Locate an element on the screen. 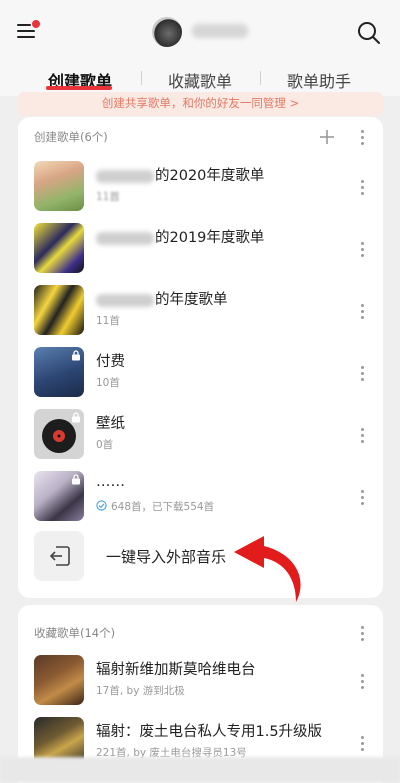 The height and width of the screenshot is (783, 400). tab-playlist-assistant: 歌单助手 is located at coordinates (319, 80).